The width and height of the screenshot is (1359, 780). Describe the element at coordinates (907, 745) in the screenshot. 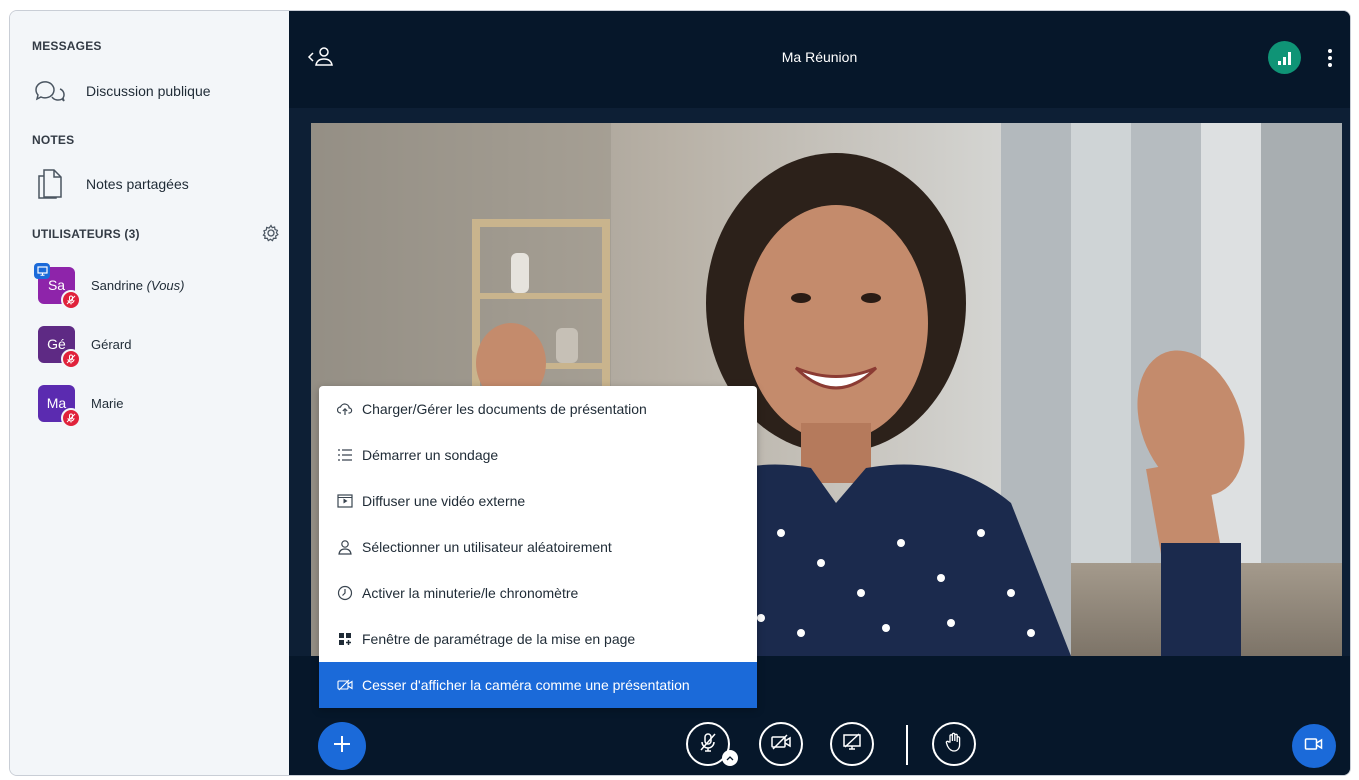

I see `toolbar-separator` at that location.